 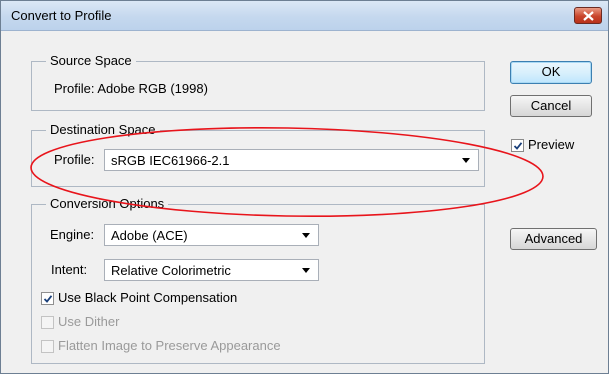 I want to click on intent-value: Relative Colorimetric, so click(x=171, y=270).